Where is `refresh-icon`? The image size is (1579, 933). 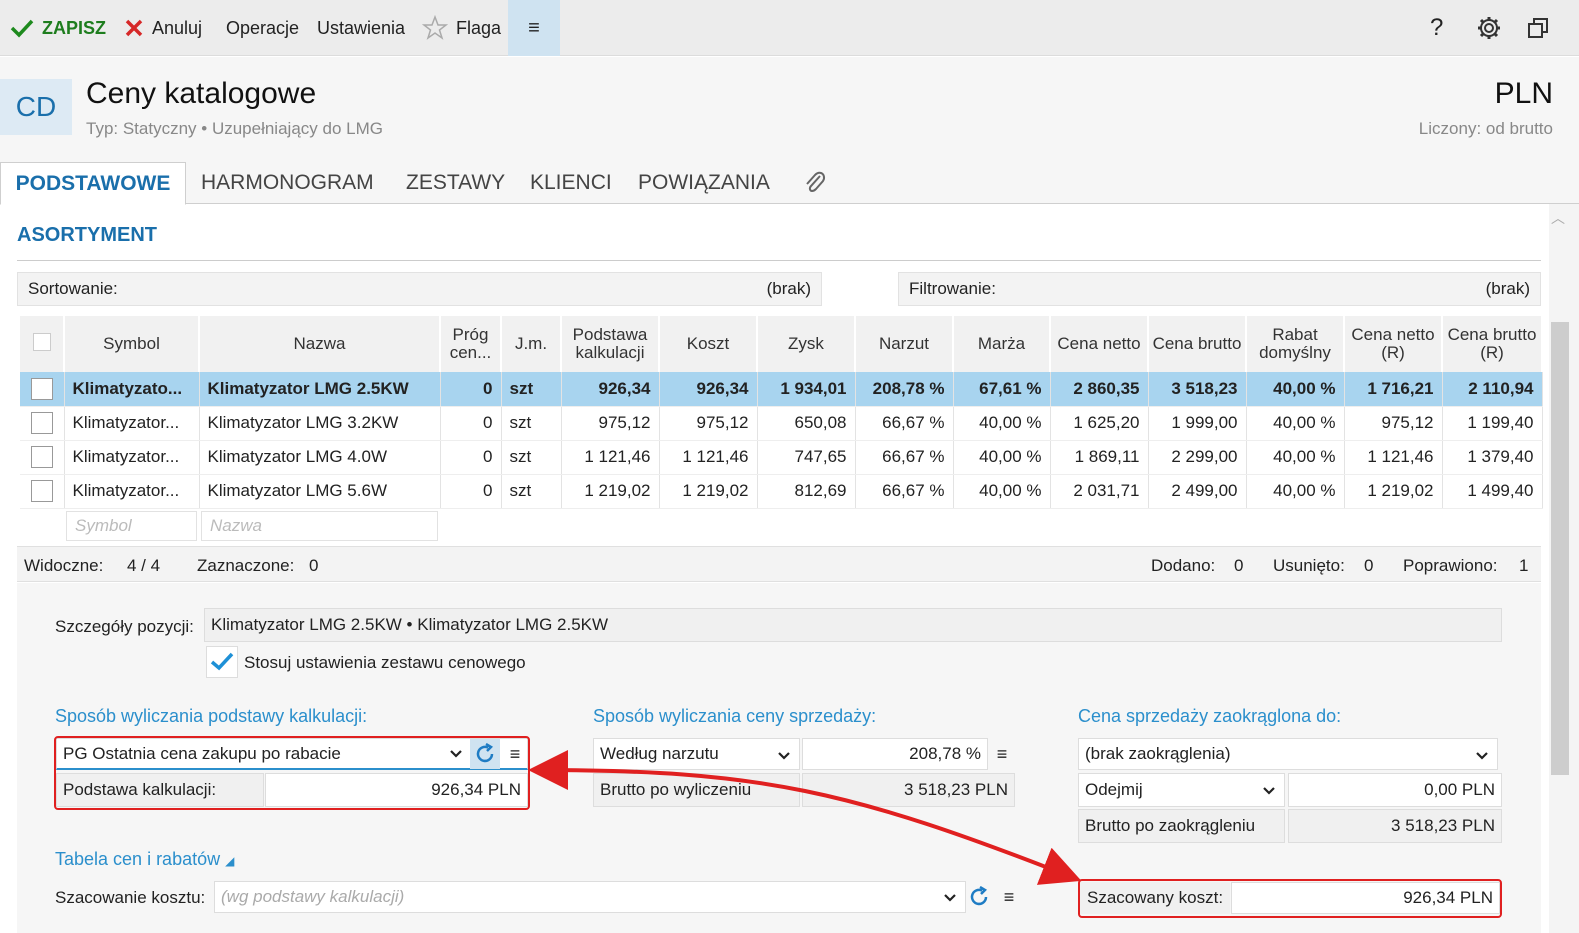 refresh-icon is located at coordinates (979, 897).